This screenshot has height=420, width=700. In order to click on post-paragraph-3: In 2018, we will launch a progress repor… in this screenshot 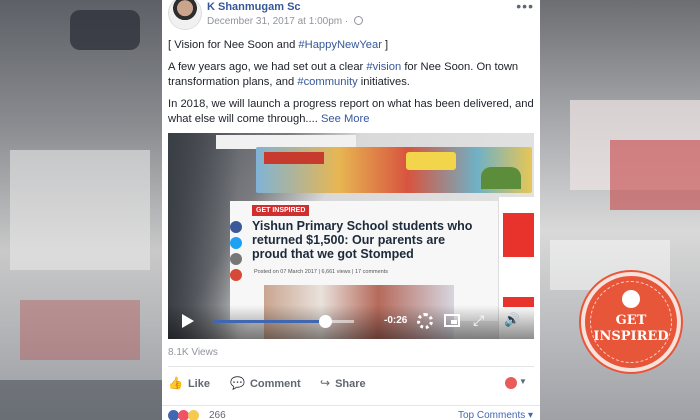, I will do `click(352, 112)`.